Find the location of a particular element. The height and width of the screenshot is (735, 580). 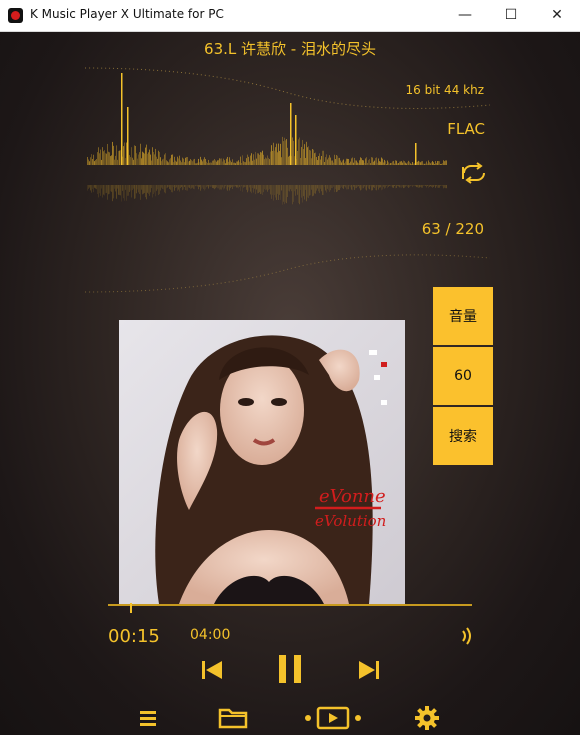

close-button: ✕ is located at coordinates (557, 15).